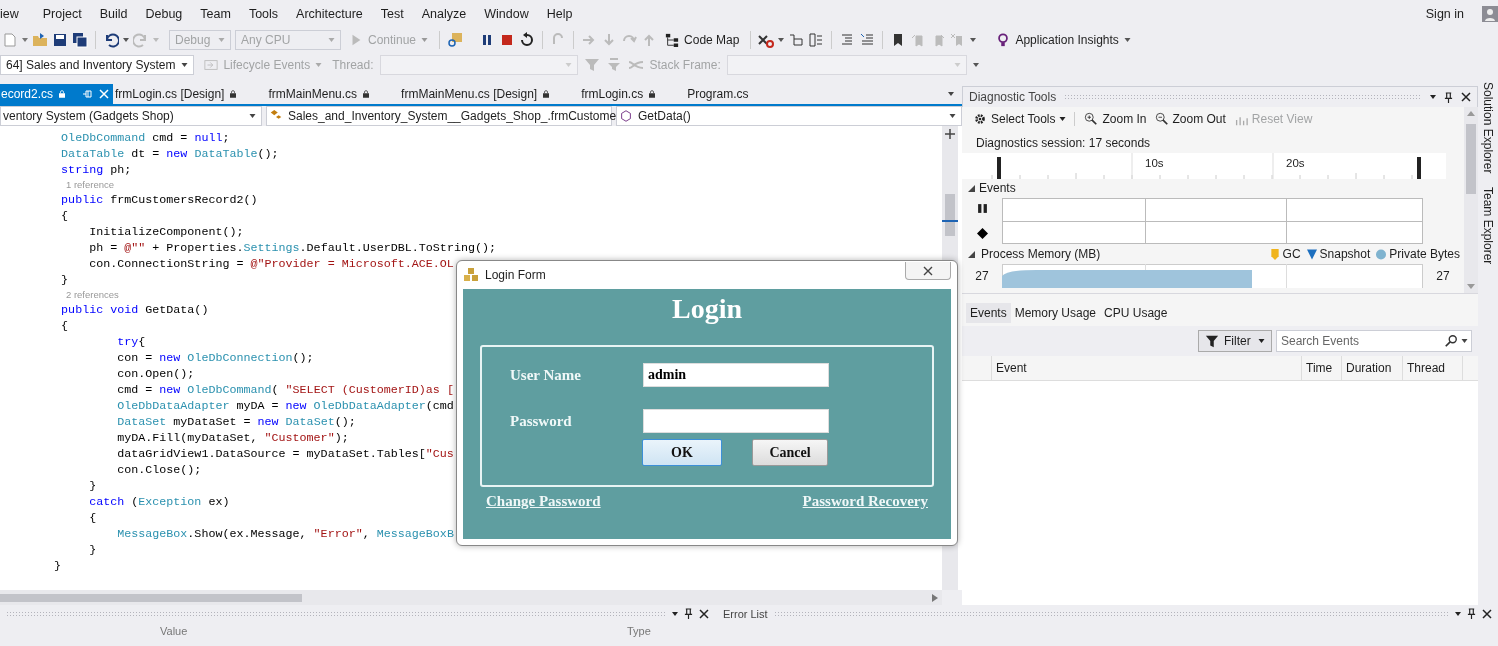 Image resolution: width=1498 pixels, height=646 pixels. What do you see at coordinates (682, 452) in the screenshot?
I see `dialog-button: OK` at bounding box center [682, 452].